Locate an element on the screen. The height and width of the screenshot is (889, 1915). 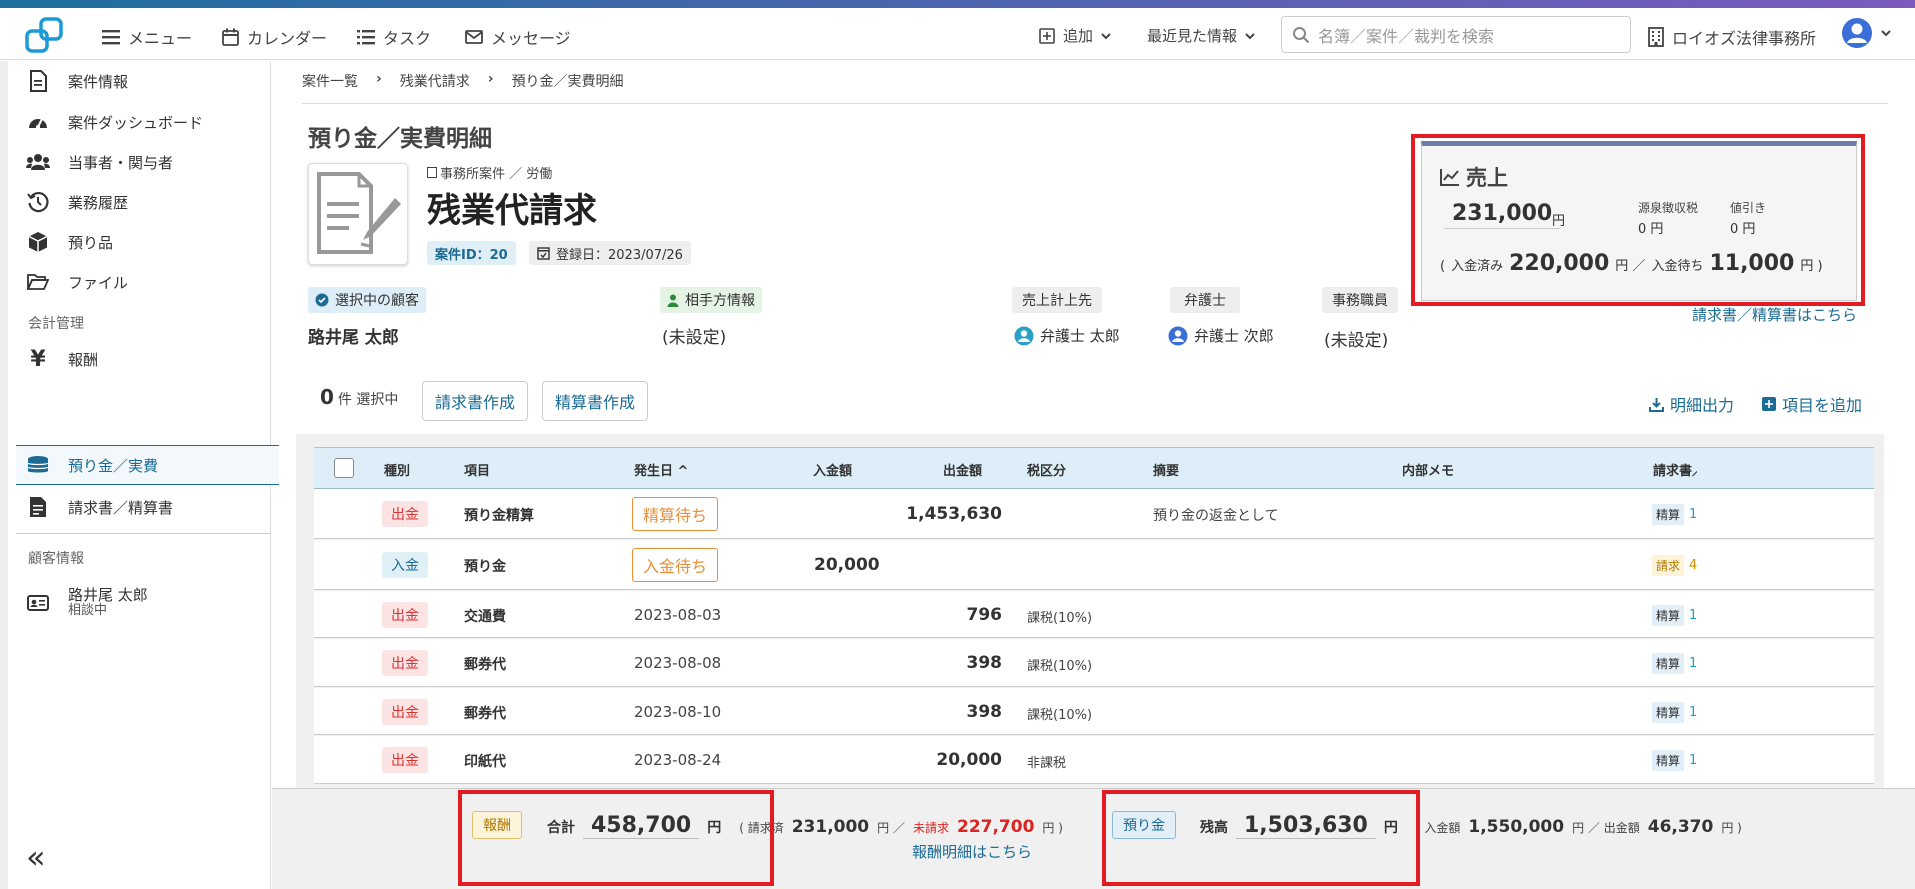
calendar-check-icon is located at coordinates (543, 253).